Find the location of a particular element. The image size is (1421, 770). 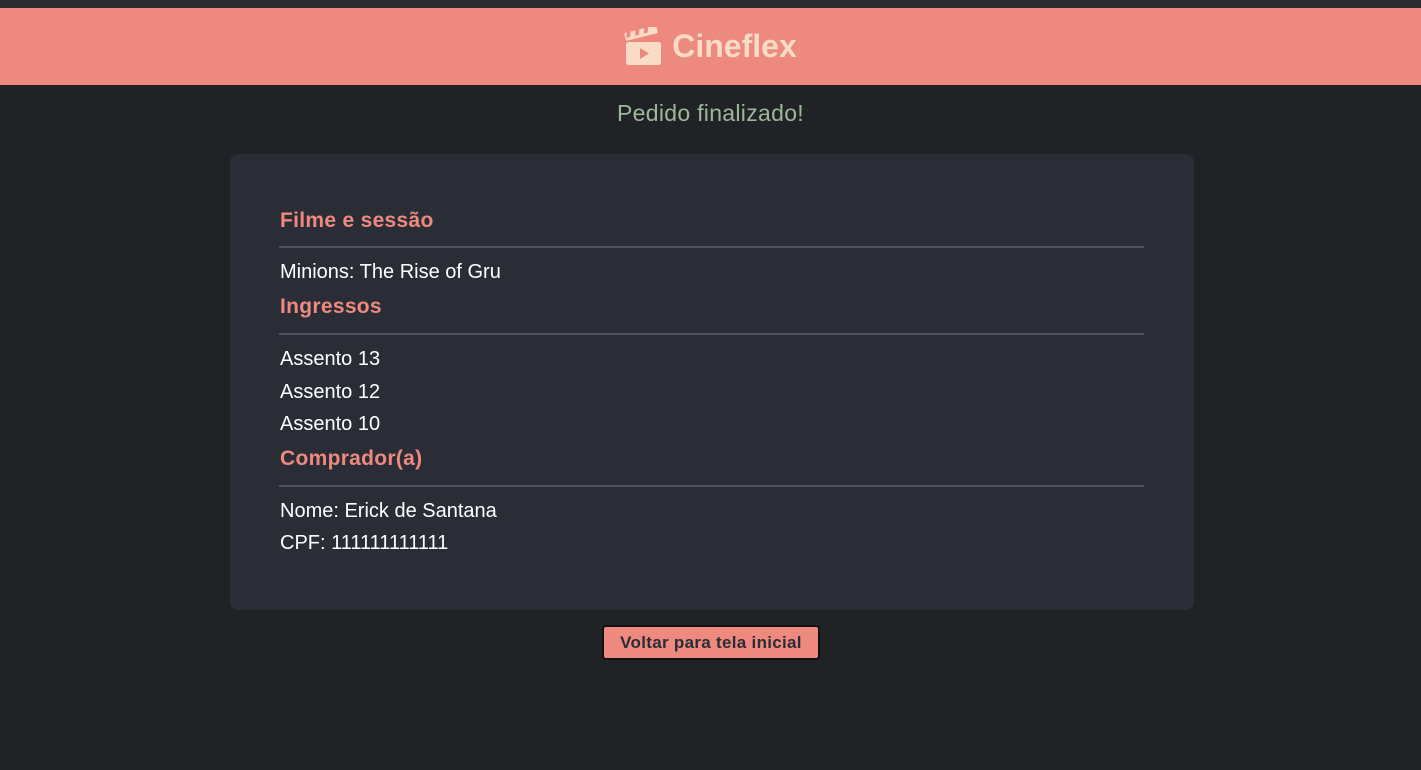

app-header: Cineflex is located at coordinates (710, 46).